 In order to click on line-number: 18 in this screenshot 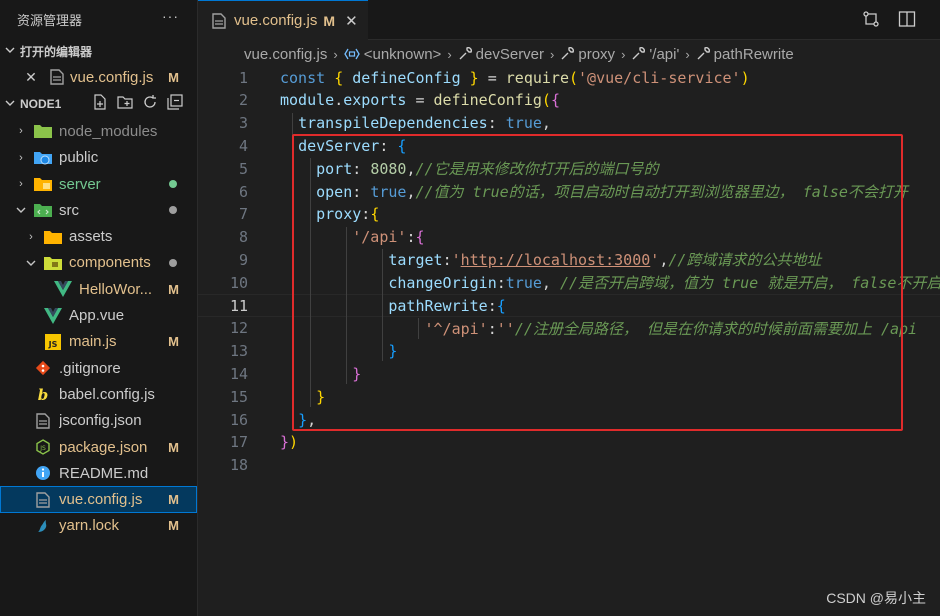, I will do `click(238, 465)`.